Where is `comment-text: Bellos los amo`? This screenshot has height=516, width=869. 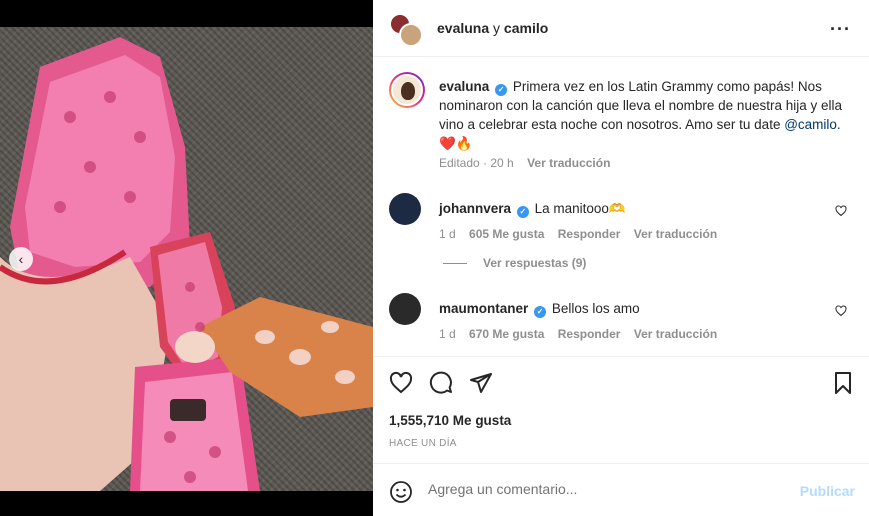
comment-text: Bellos los amo is located at coordinates (595, 308).